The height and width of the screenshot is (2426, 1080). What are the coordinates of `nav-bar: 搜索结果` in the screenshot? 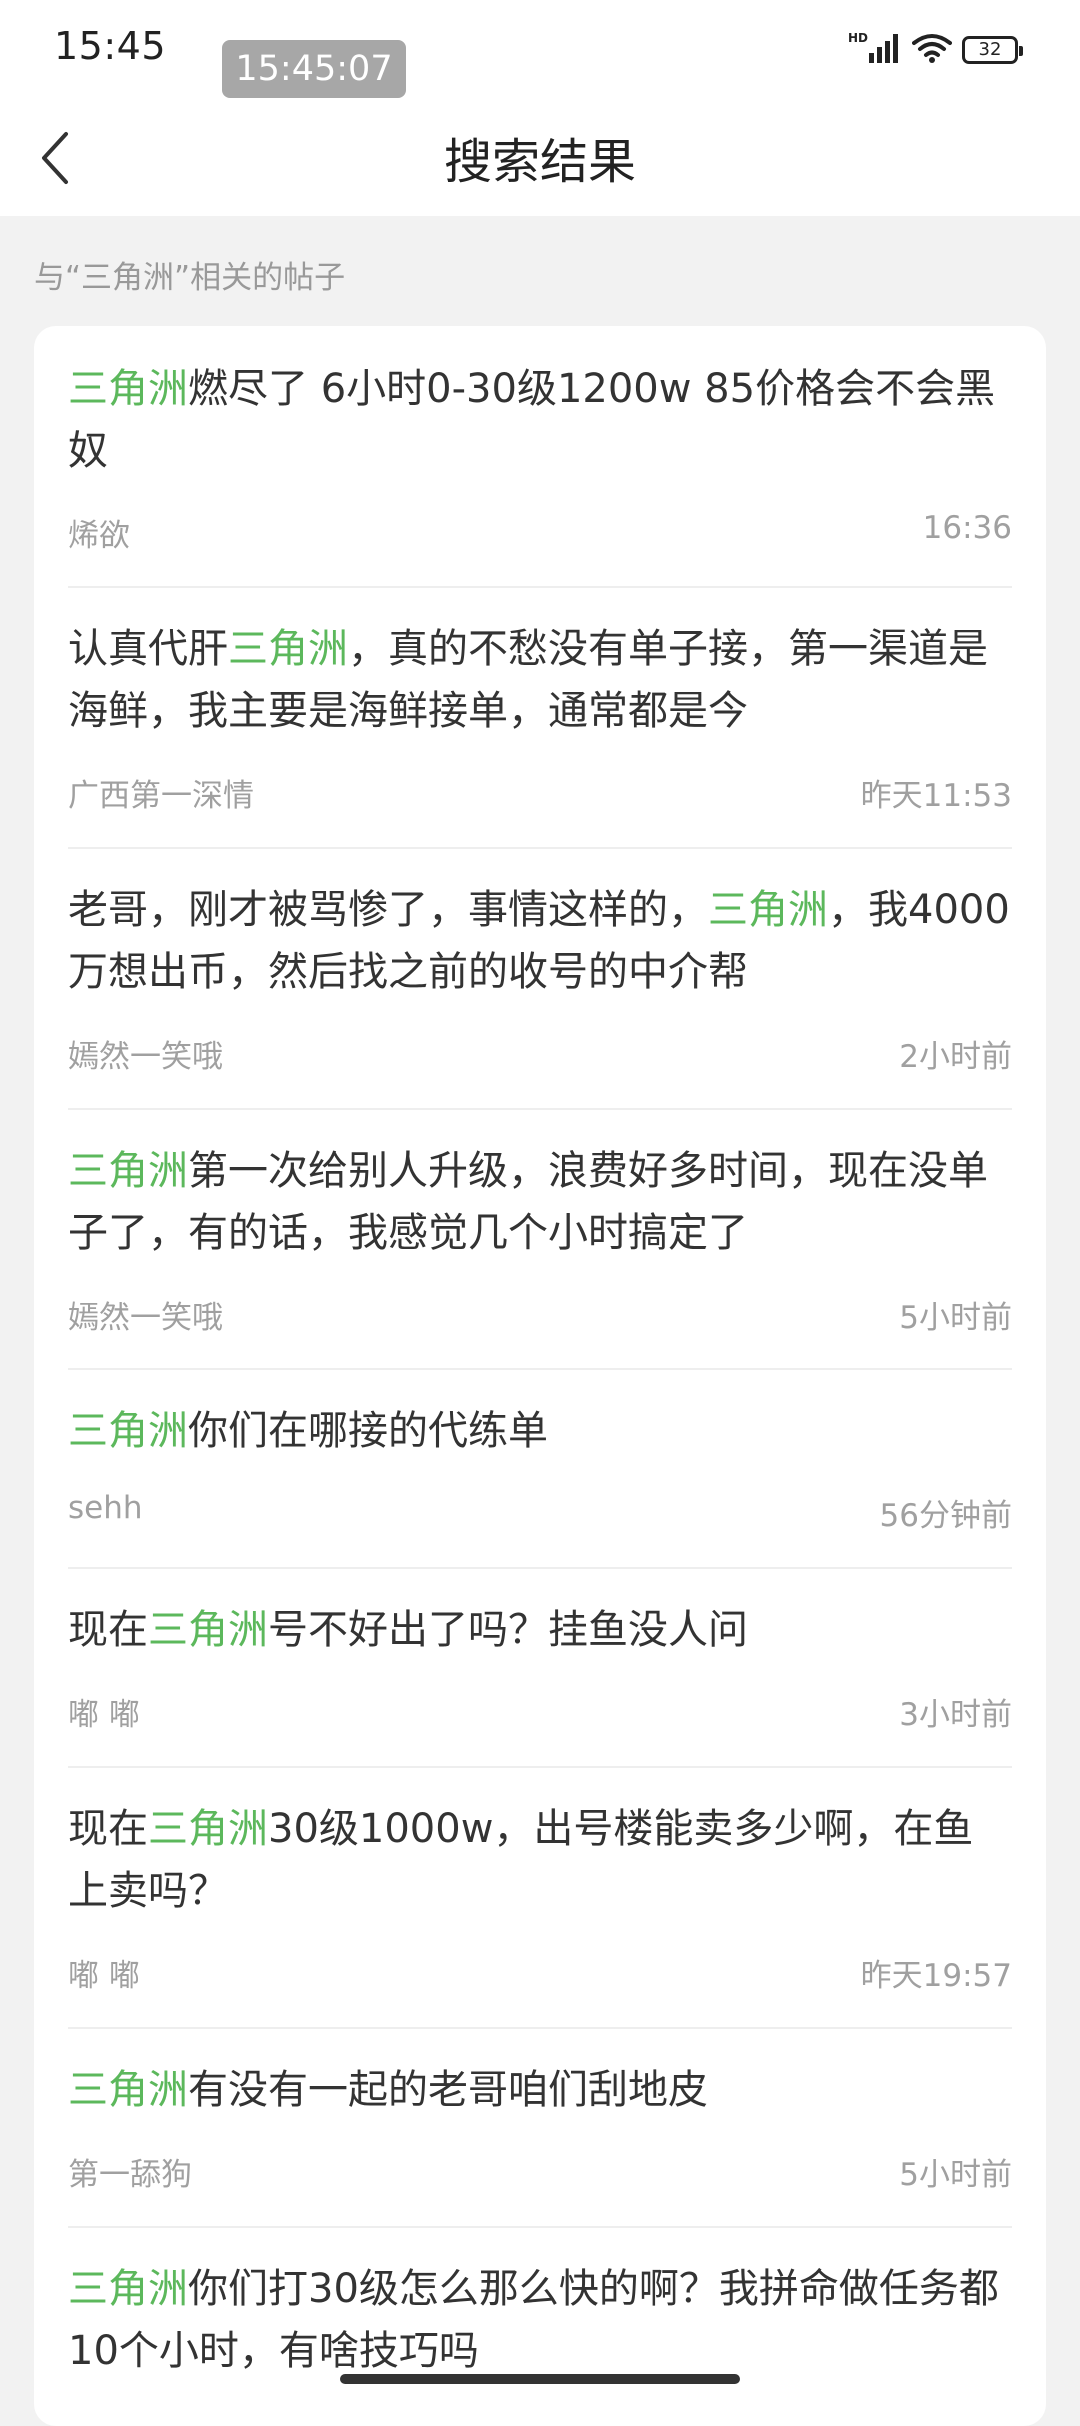 It's located at (540, 158).